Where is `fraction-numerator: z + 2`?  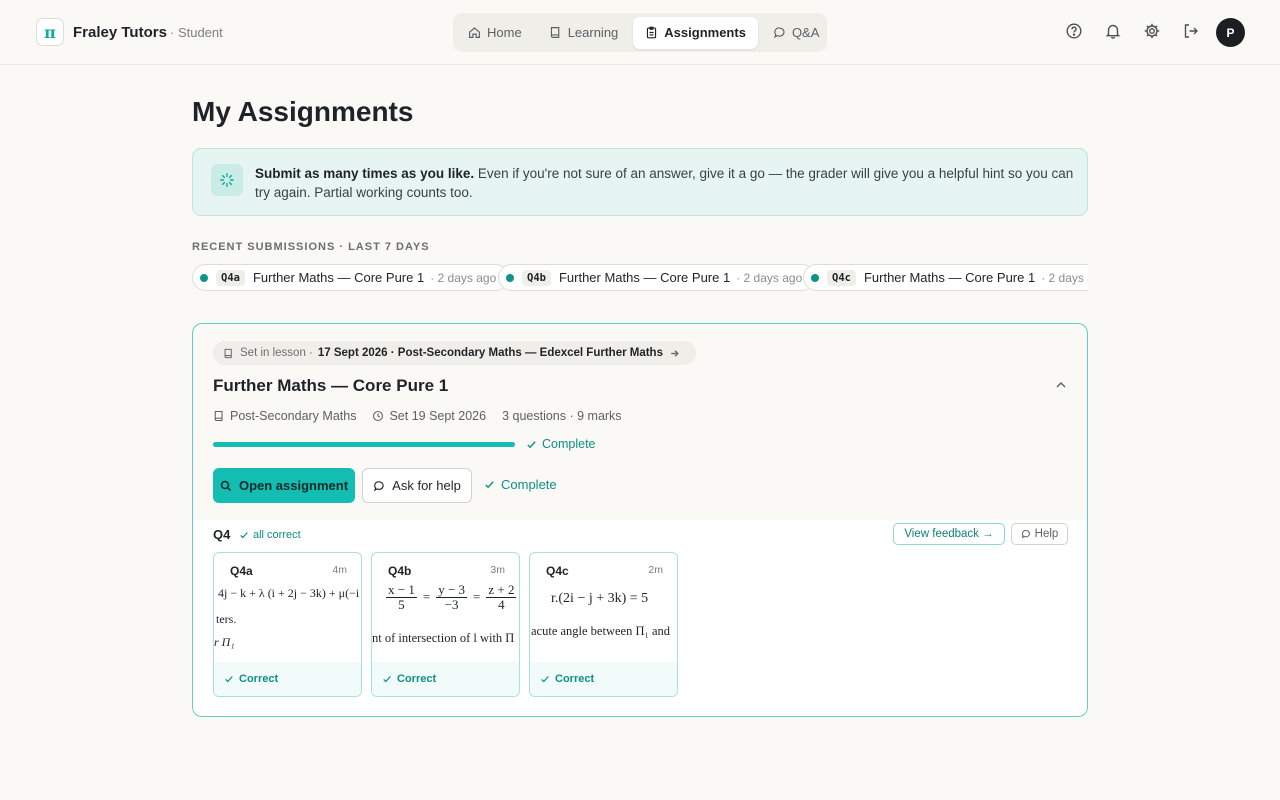
fraction-numerator: z + 2 is located at coordinates (501, 590).